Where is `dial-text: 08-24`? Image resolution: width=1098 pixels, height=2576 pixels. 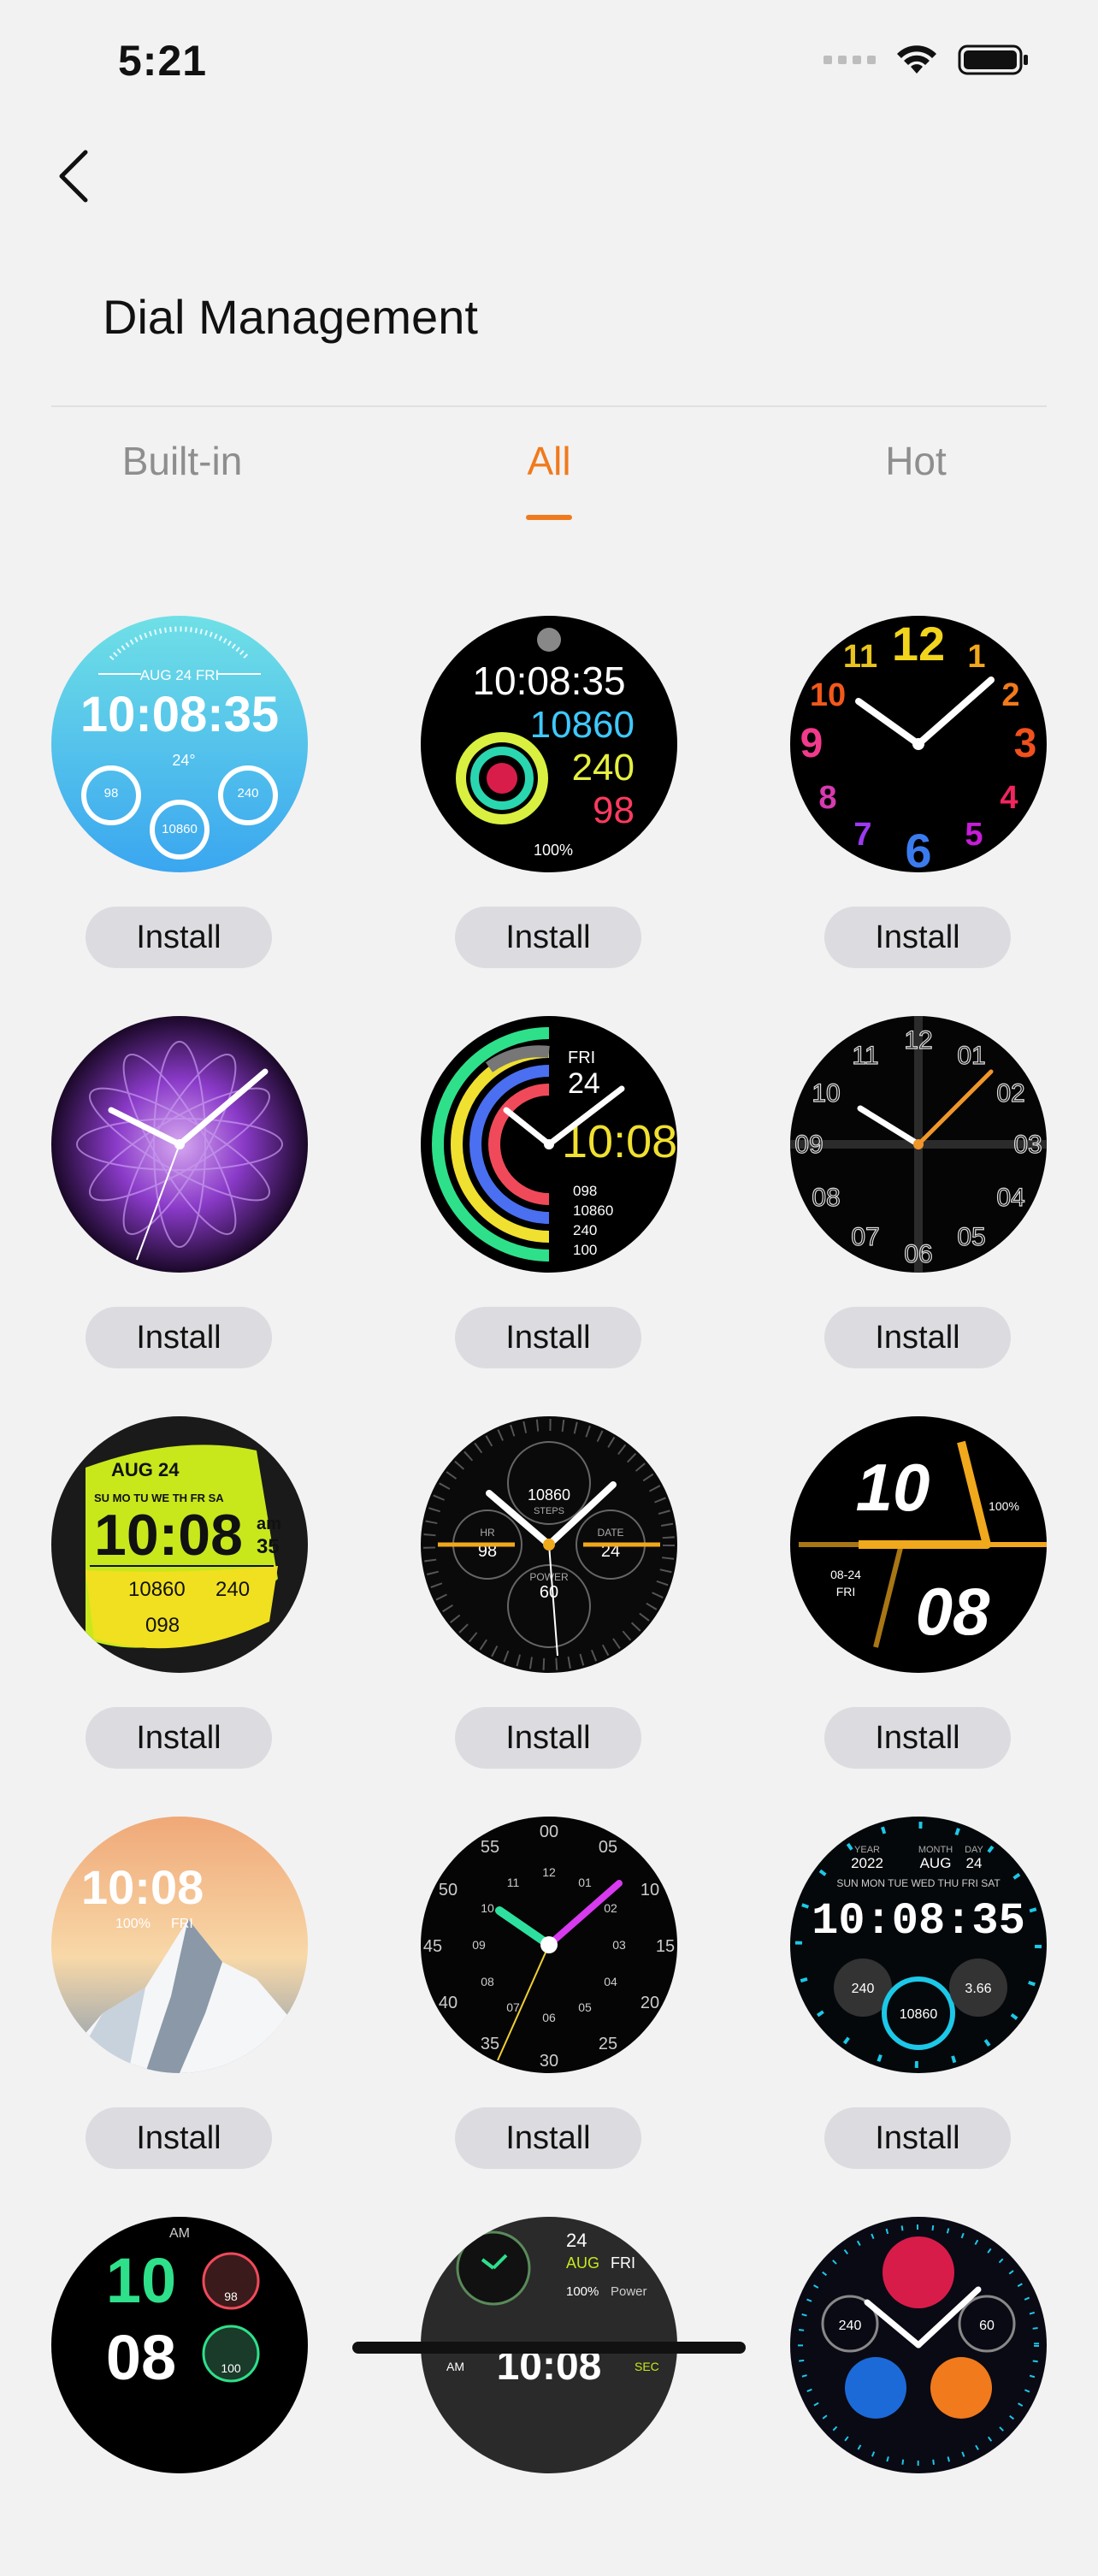
dial-text: 08-24 is located at coordinates (845, 1574).